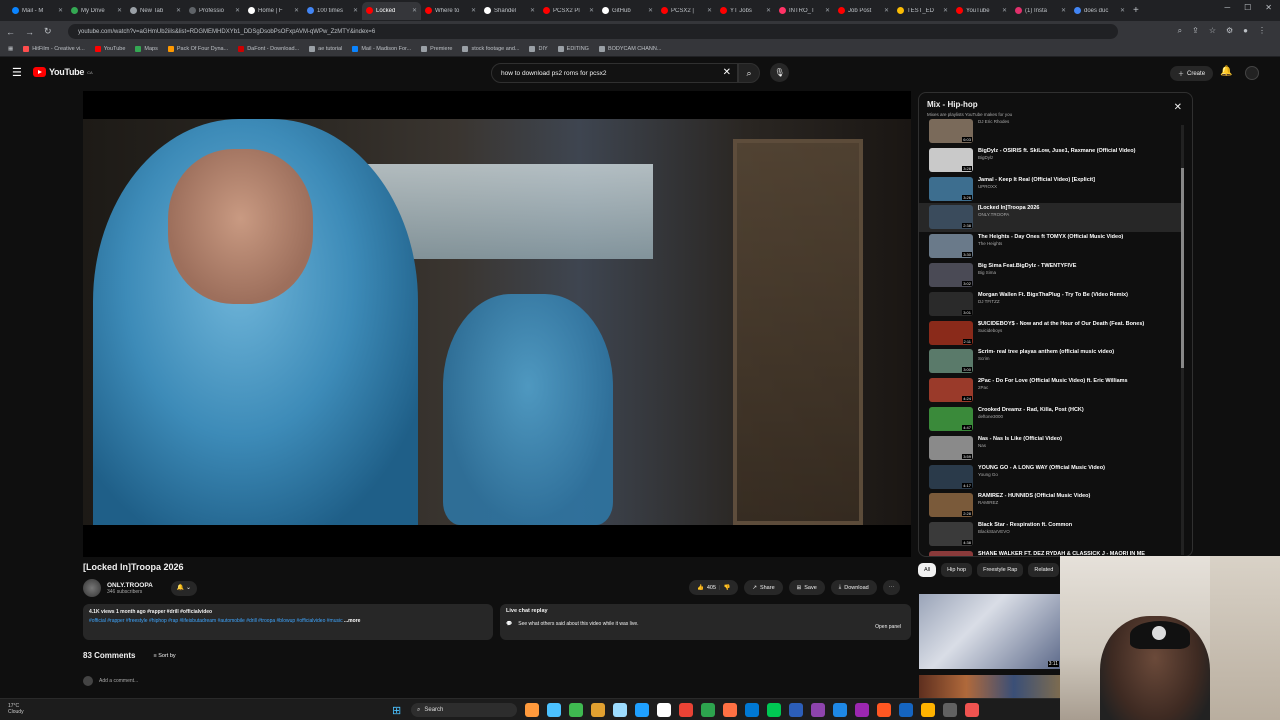 The image size is (1280, 720). Describe the element at coordinates (37, 11) in the screenshot. I see `browser-tab: Mail - M ✕` at that location.